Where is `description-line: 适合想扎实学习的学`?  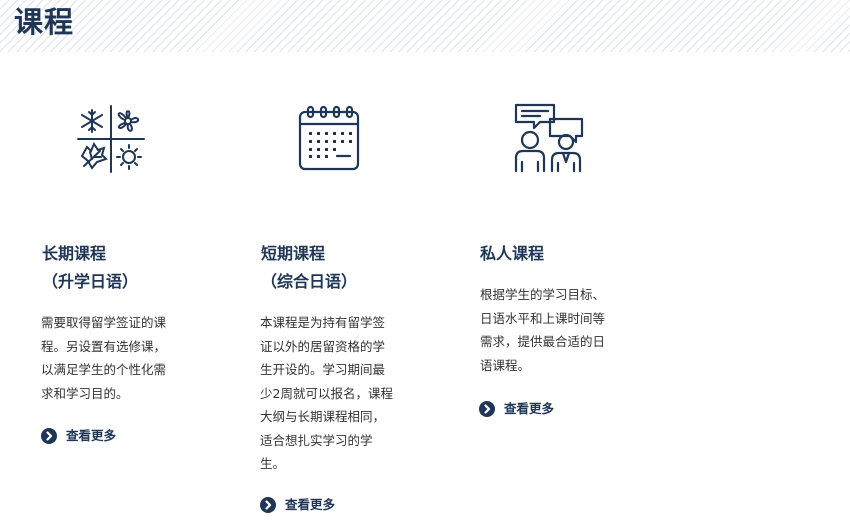 description-line: 适合想扎实学习的学 is located at coordinates (316, 440).